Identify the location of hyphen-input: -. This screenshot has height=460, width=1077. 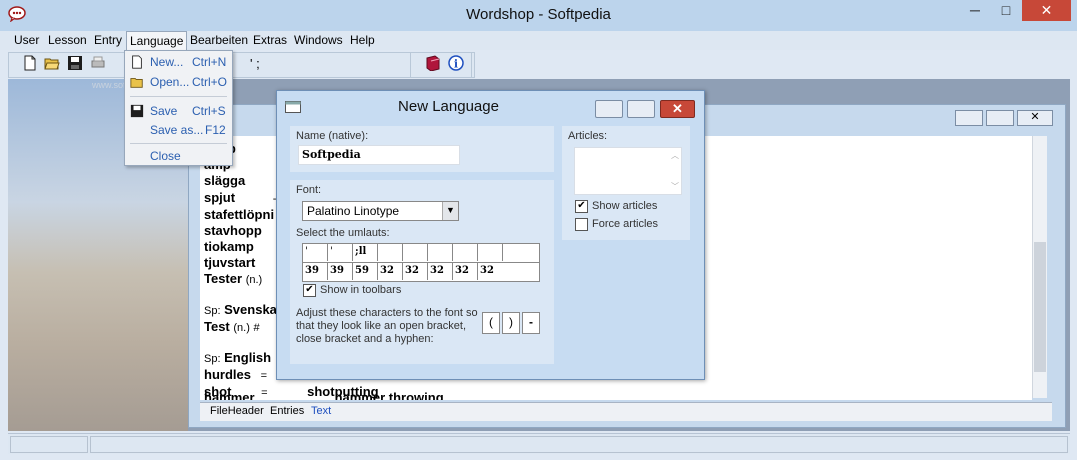
(531, 323).